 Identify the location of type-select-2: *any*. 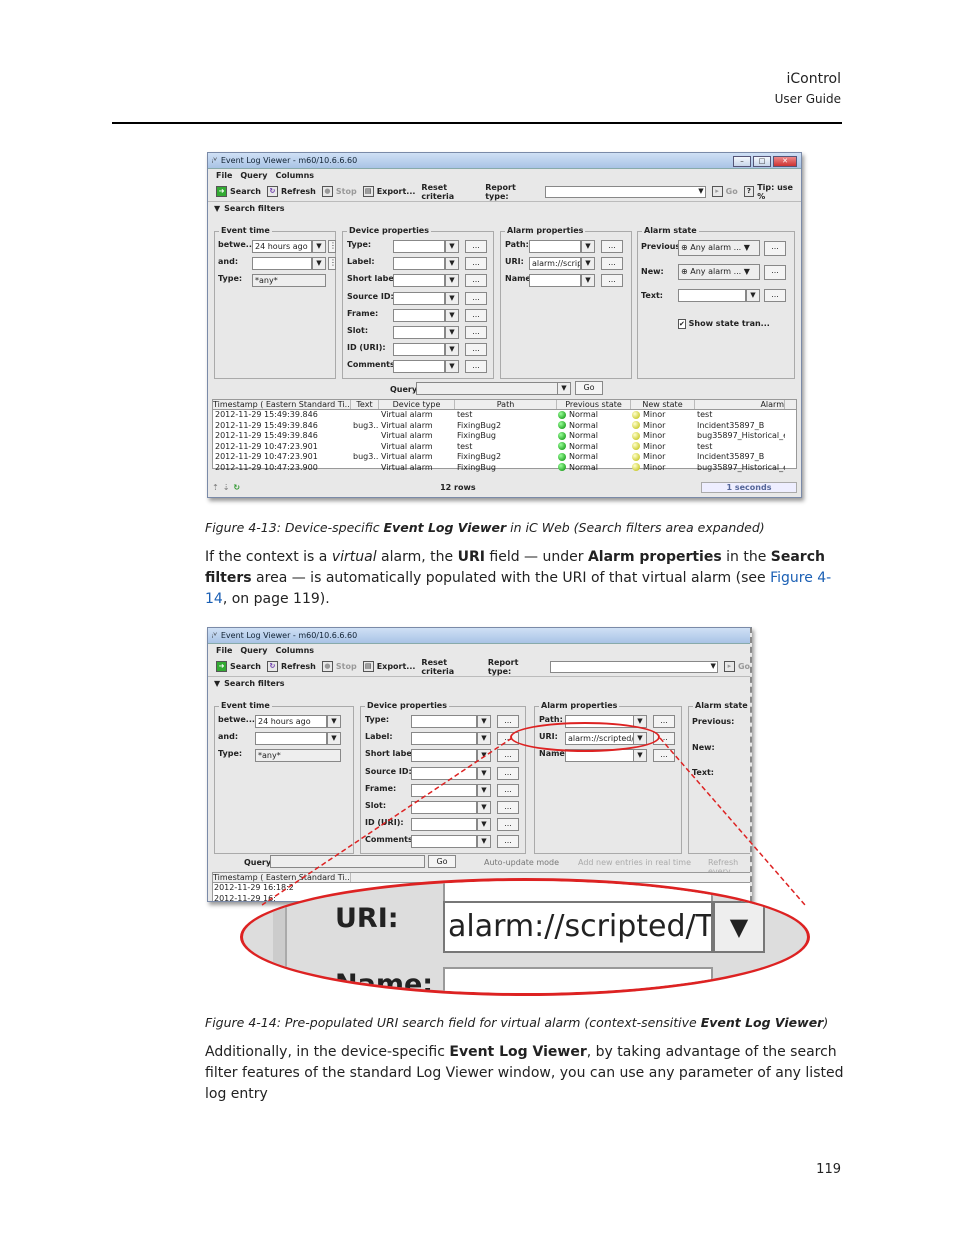
(298, 755).